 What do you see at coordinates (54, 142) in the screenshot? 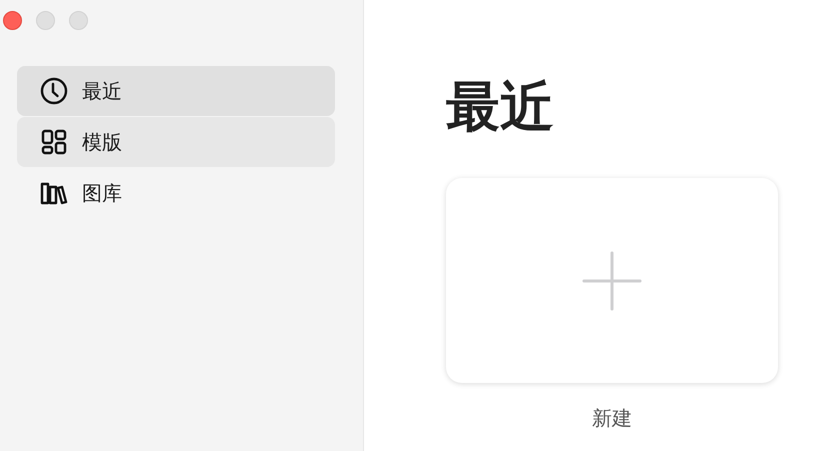
I see `layout-grid-icon` at bounding box center [54, 142].